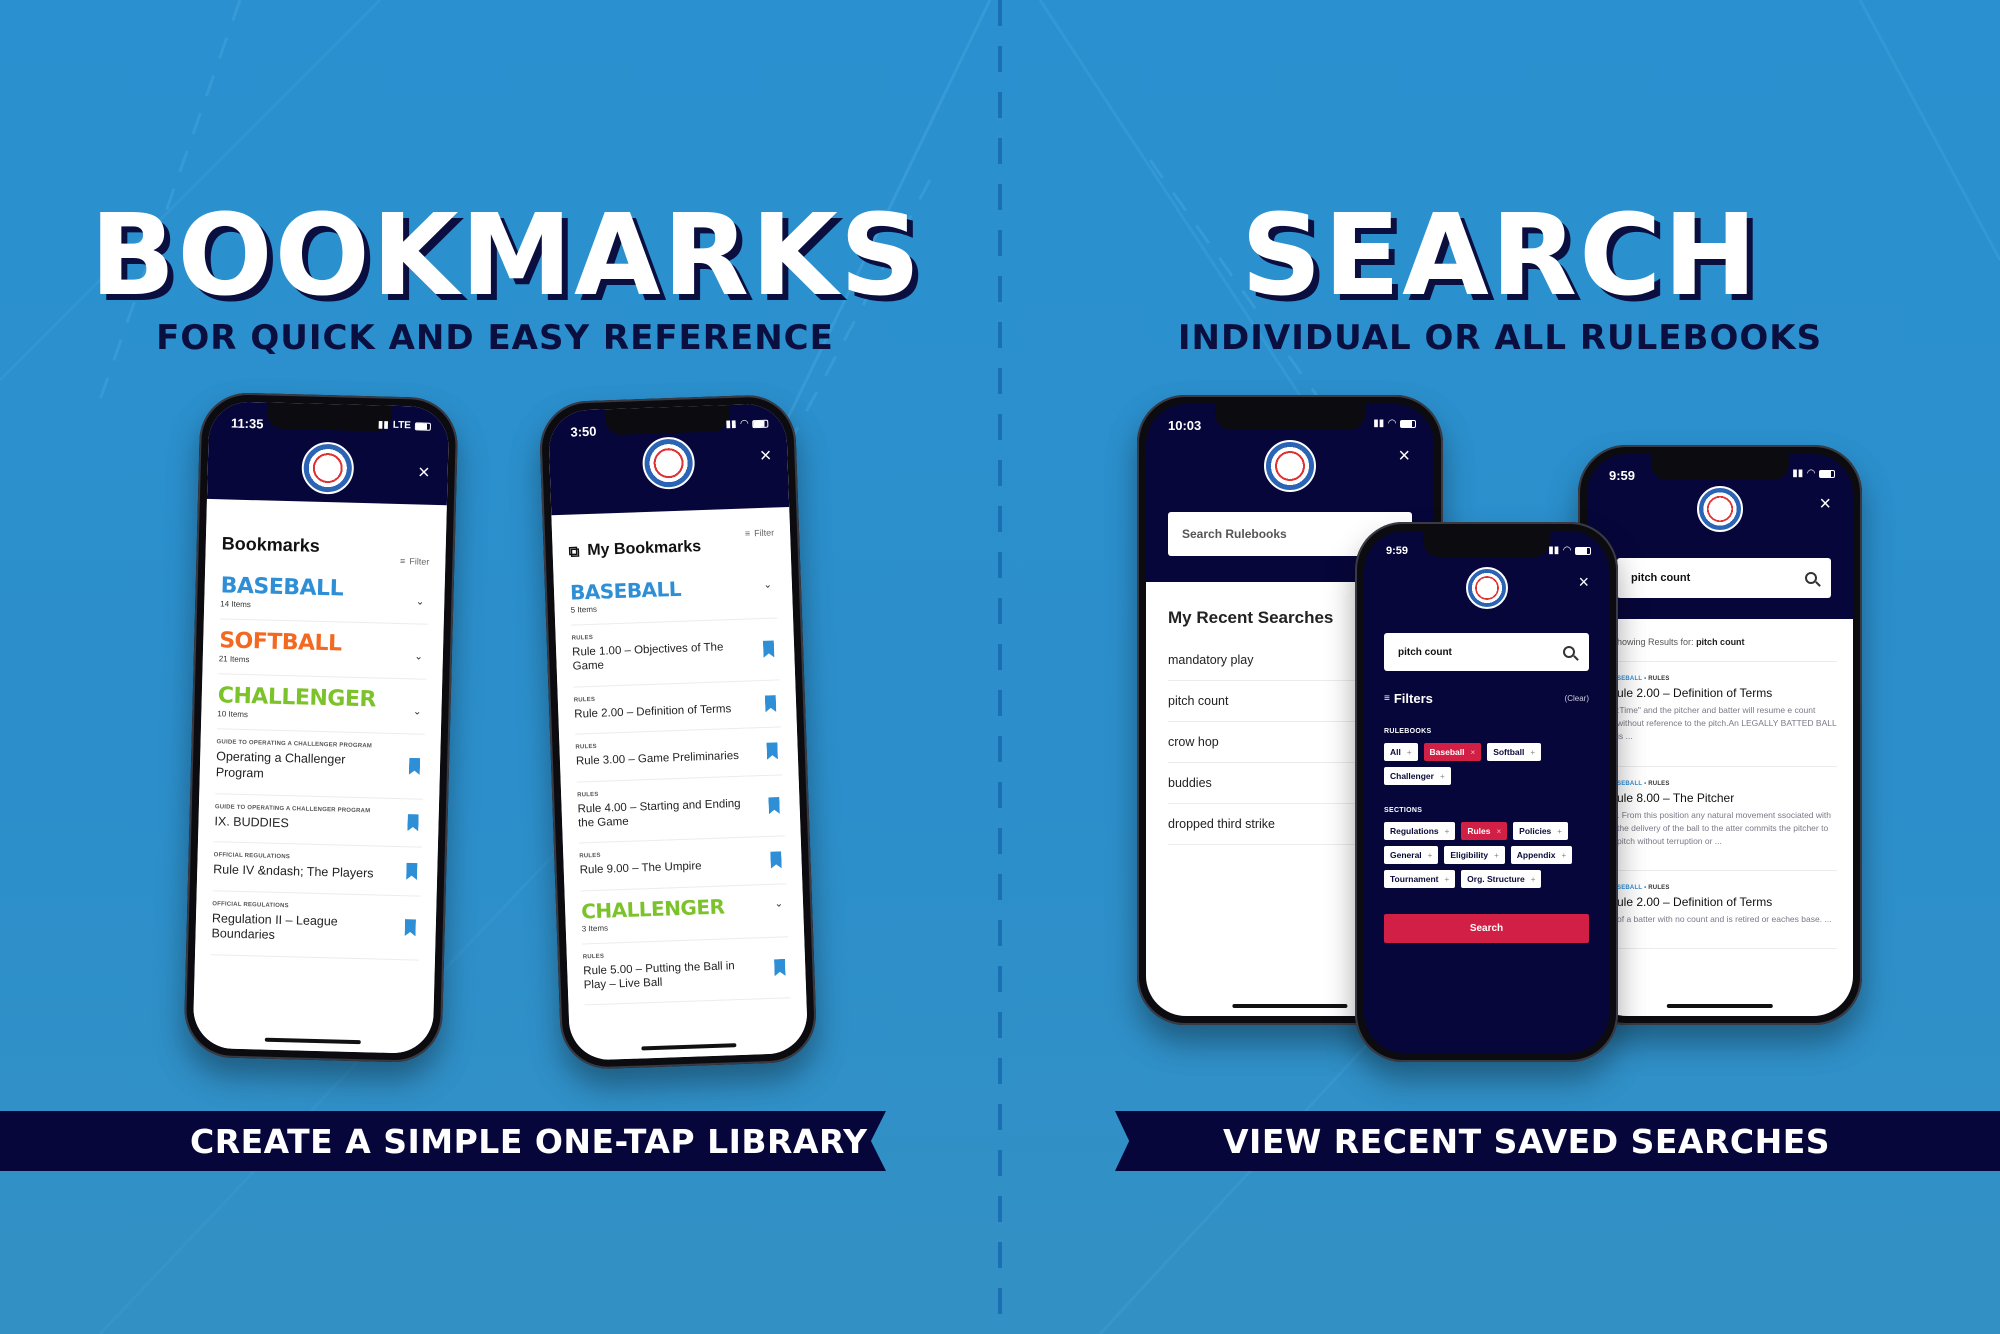  What do you see at coordinates (405, 425) in the screenshot?
I see `status-icons: ▮▮ LTE` at bounding box center [405, 425].